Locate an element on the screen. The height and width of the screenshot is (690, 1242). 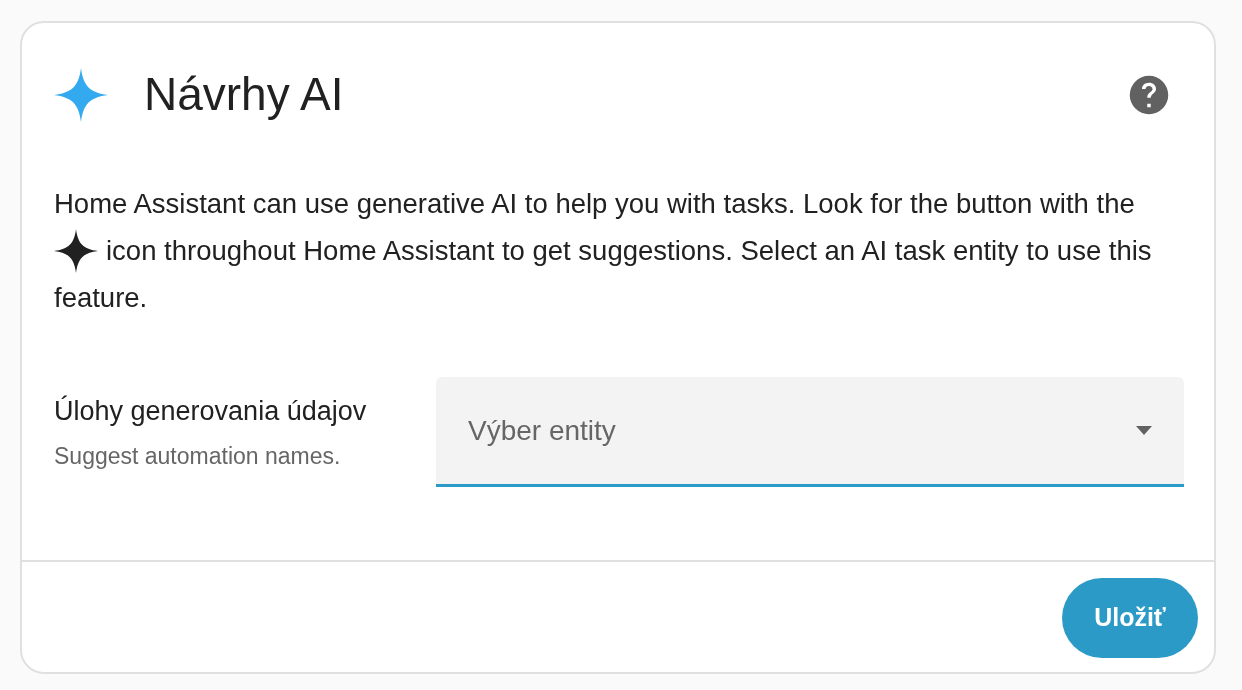
dialog-title: Návrhy AI is located at coordinates (244, 94).